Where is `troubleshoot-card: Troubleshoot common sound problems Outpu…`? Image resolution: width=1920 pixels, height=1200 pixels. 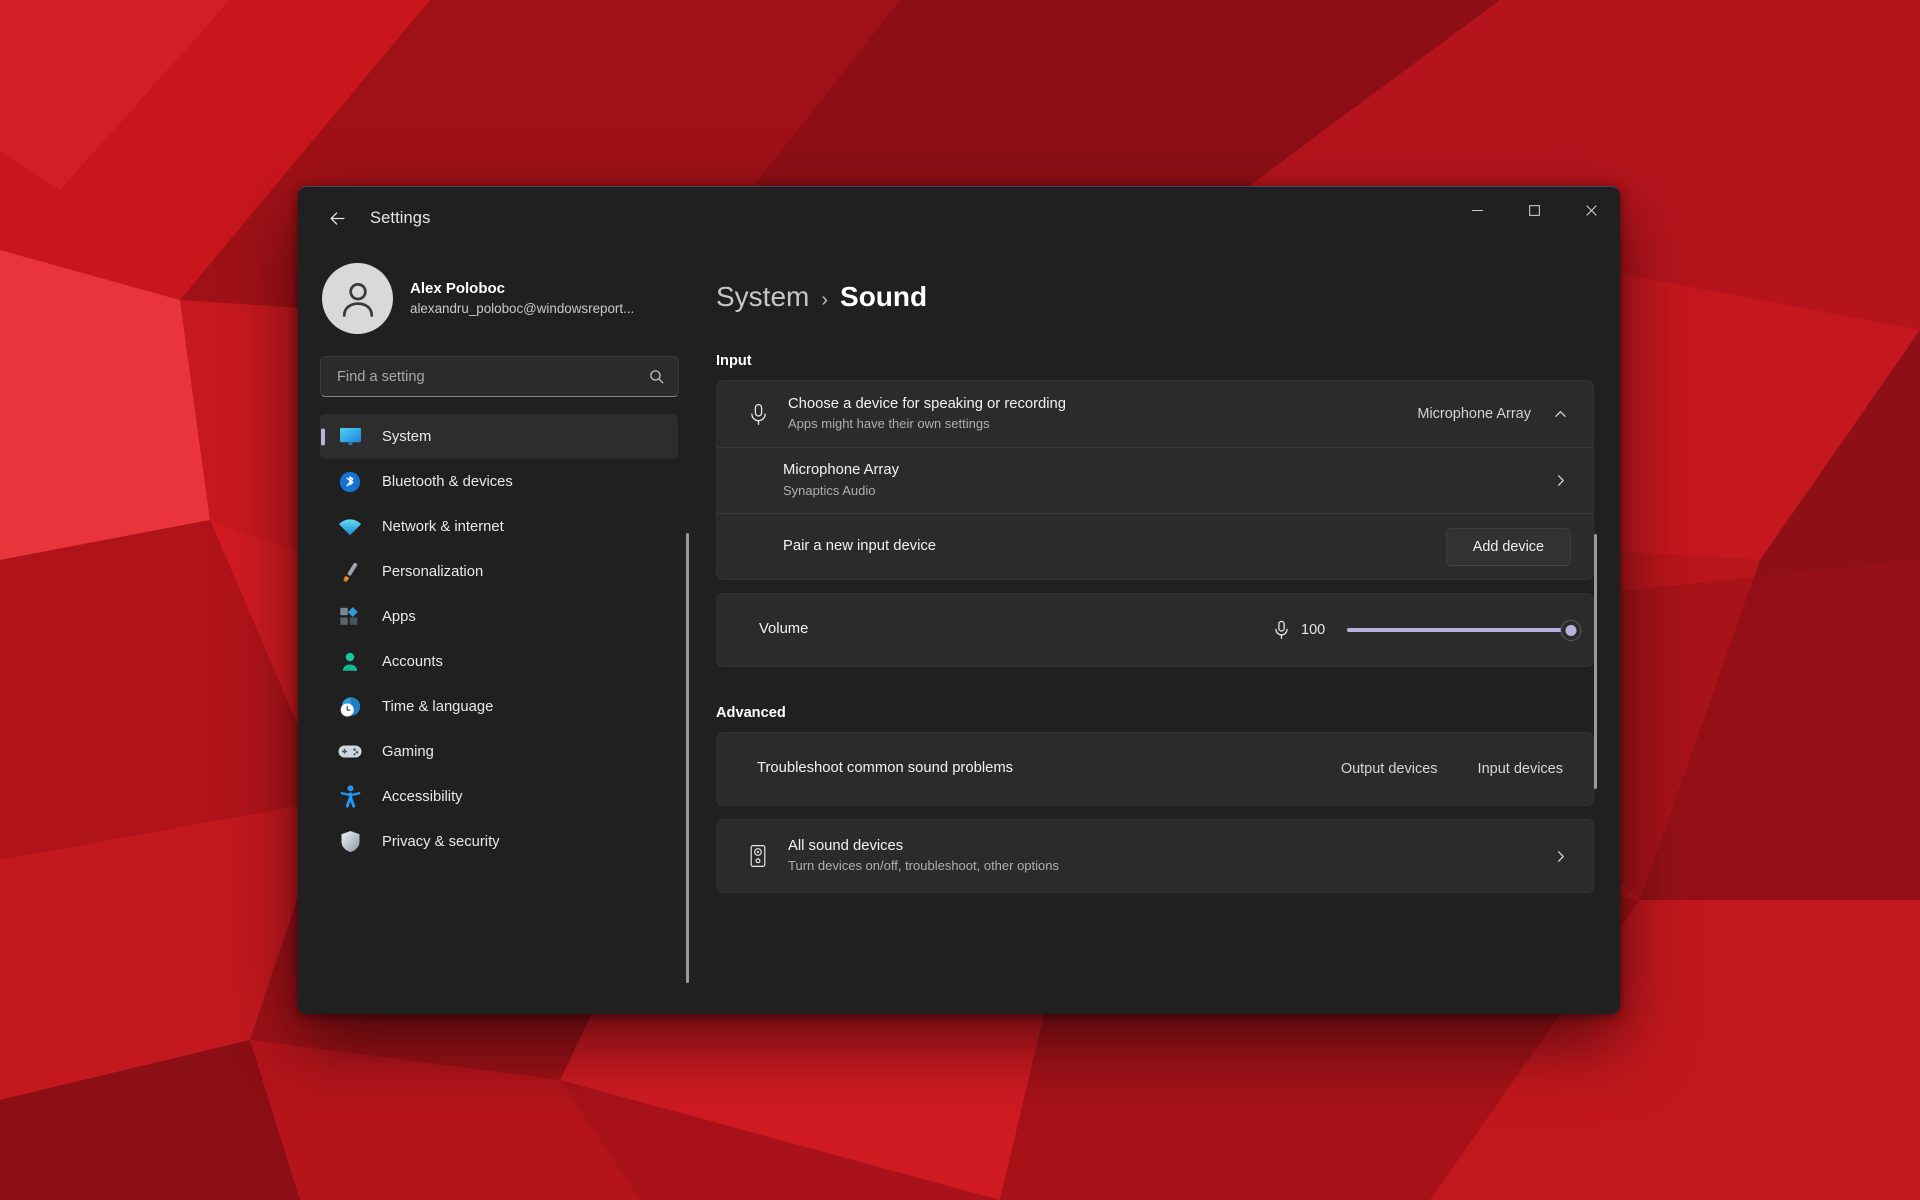
troubleshoot-card: Troubleshoot common sound problems Outpu… is located at coordinates (1155, 769).